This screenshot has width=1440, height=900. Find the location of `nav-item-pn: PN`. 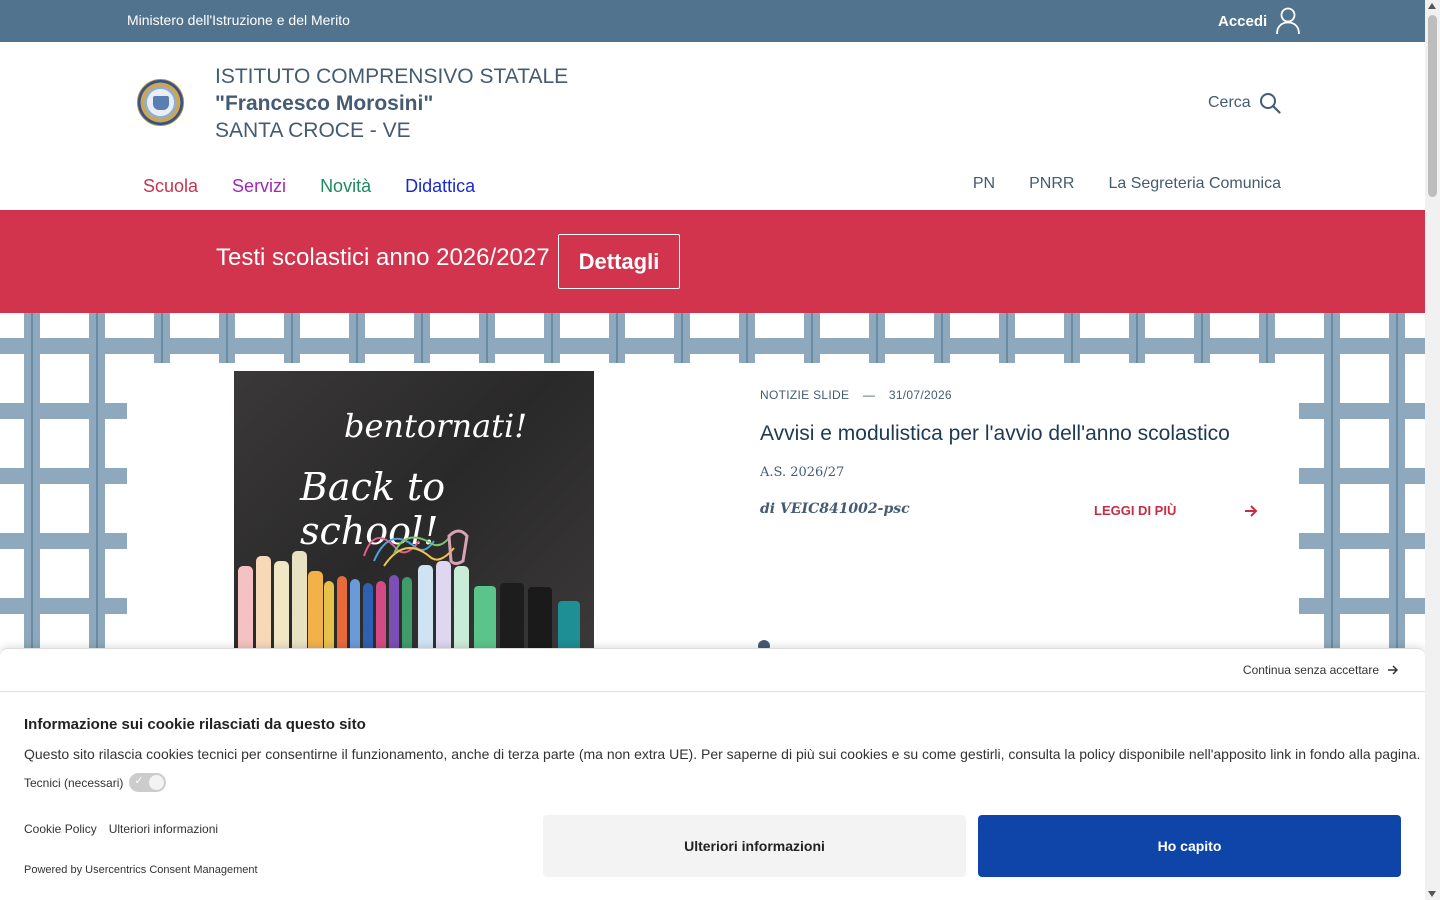

nav-item-pn: PN is located at coordinates (984, 184).